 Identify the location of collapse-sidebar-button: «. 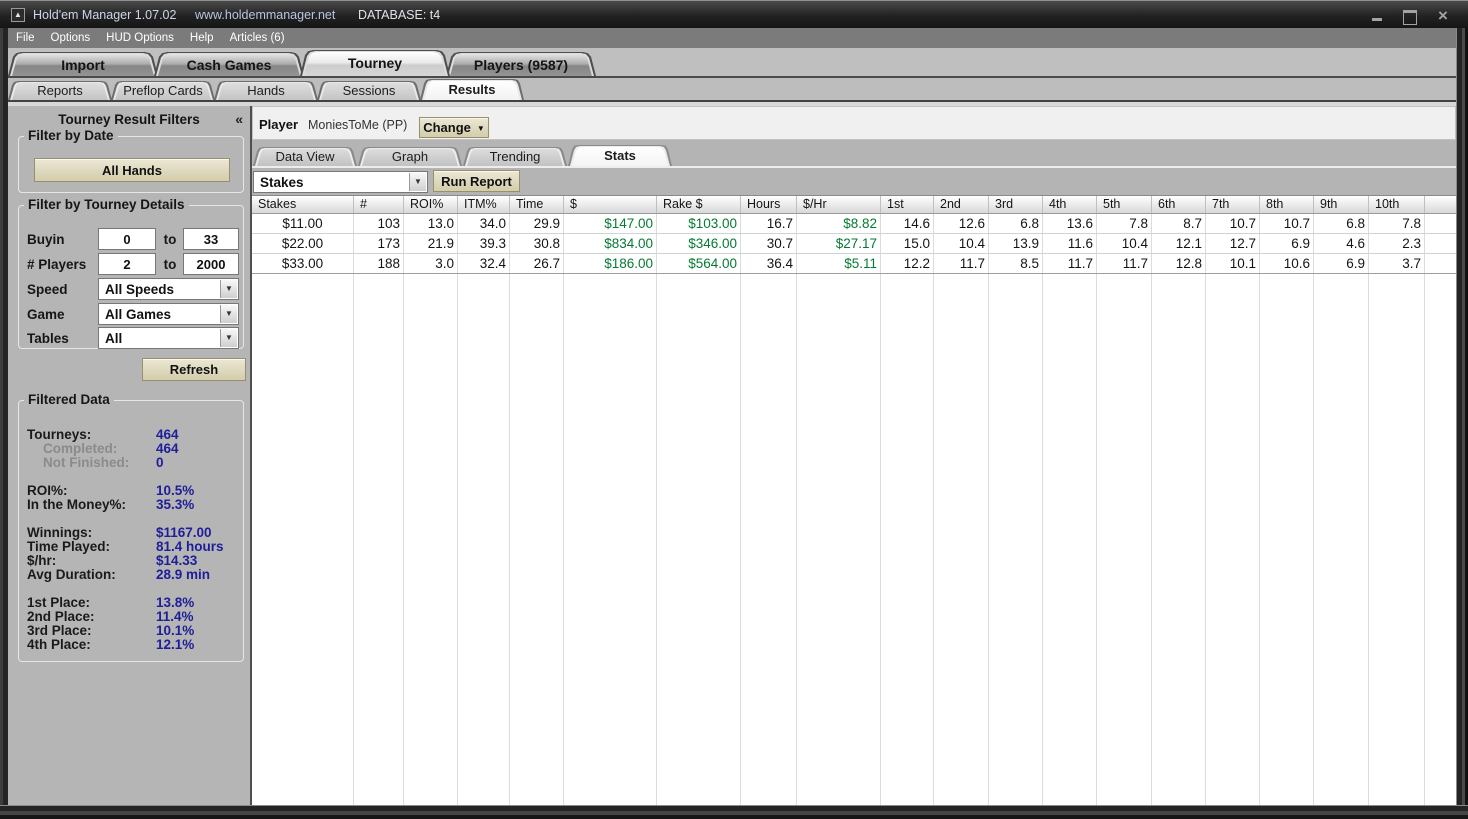
(239, 119).